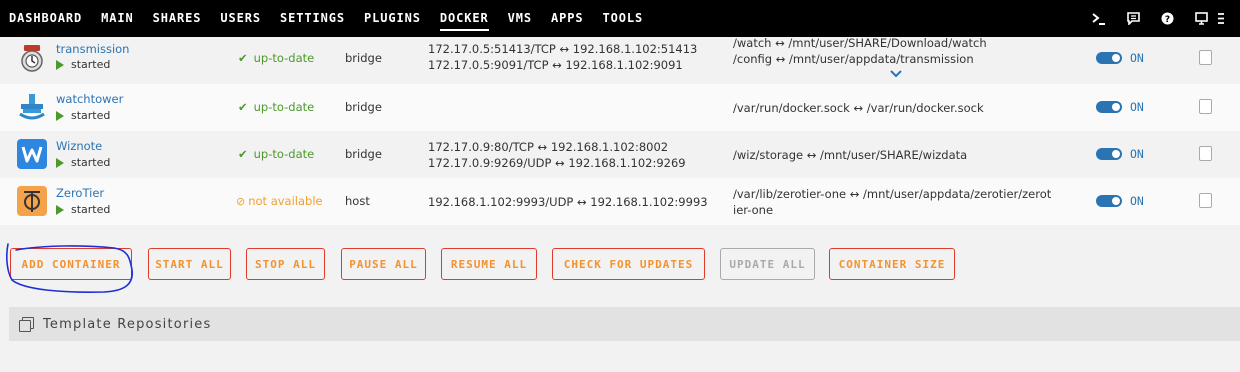 The image size is (1240, 372). What do you see at coordinates (117, 18) in the screenshot?
I see `nav-item-main: MAIN` at bounding box center [117, 18].